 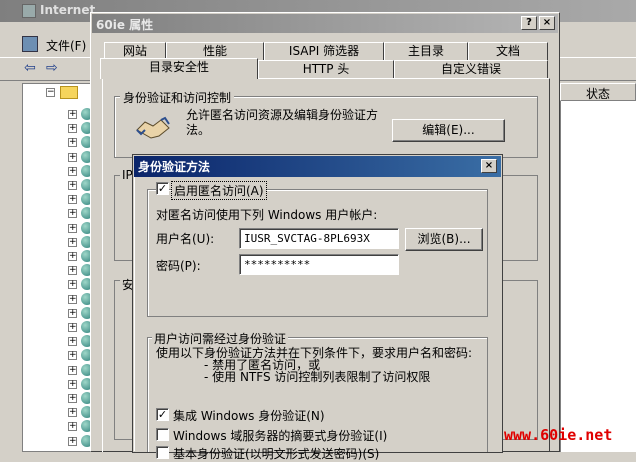 I want to click on auth-description: 允许匿名访问资源及编辑身份验证方法。, so click(x=282, y=122).